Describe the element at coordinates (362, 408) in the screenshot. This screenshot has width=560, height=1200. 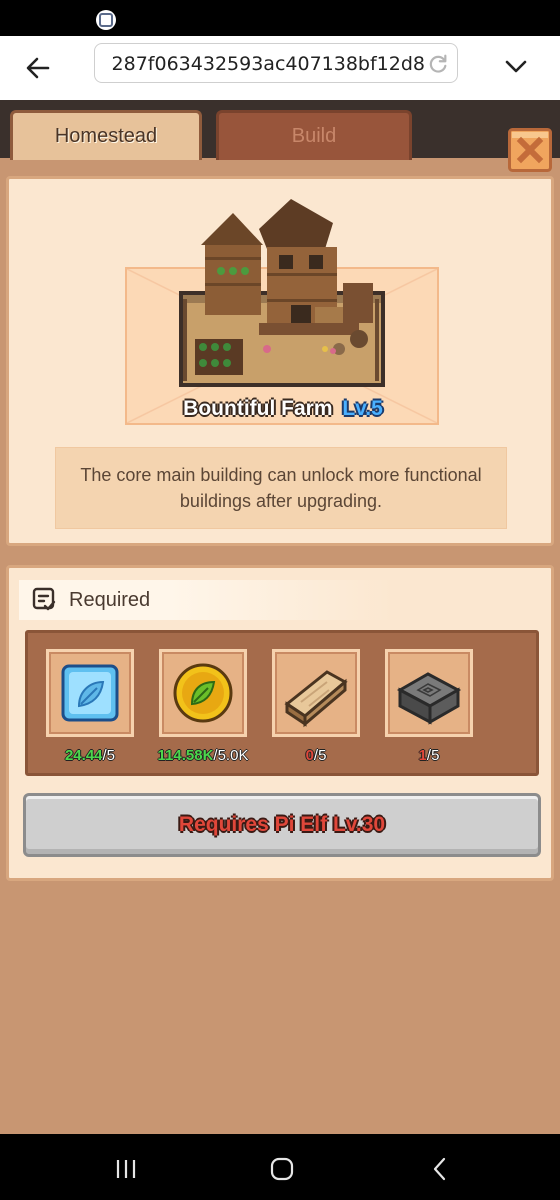
I see `building-level: Lv.5` at that location.